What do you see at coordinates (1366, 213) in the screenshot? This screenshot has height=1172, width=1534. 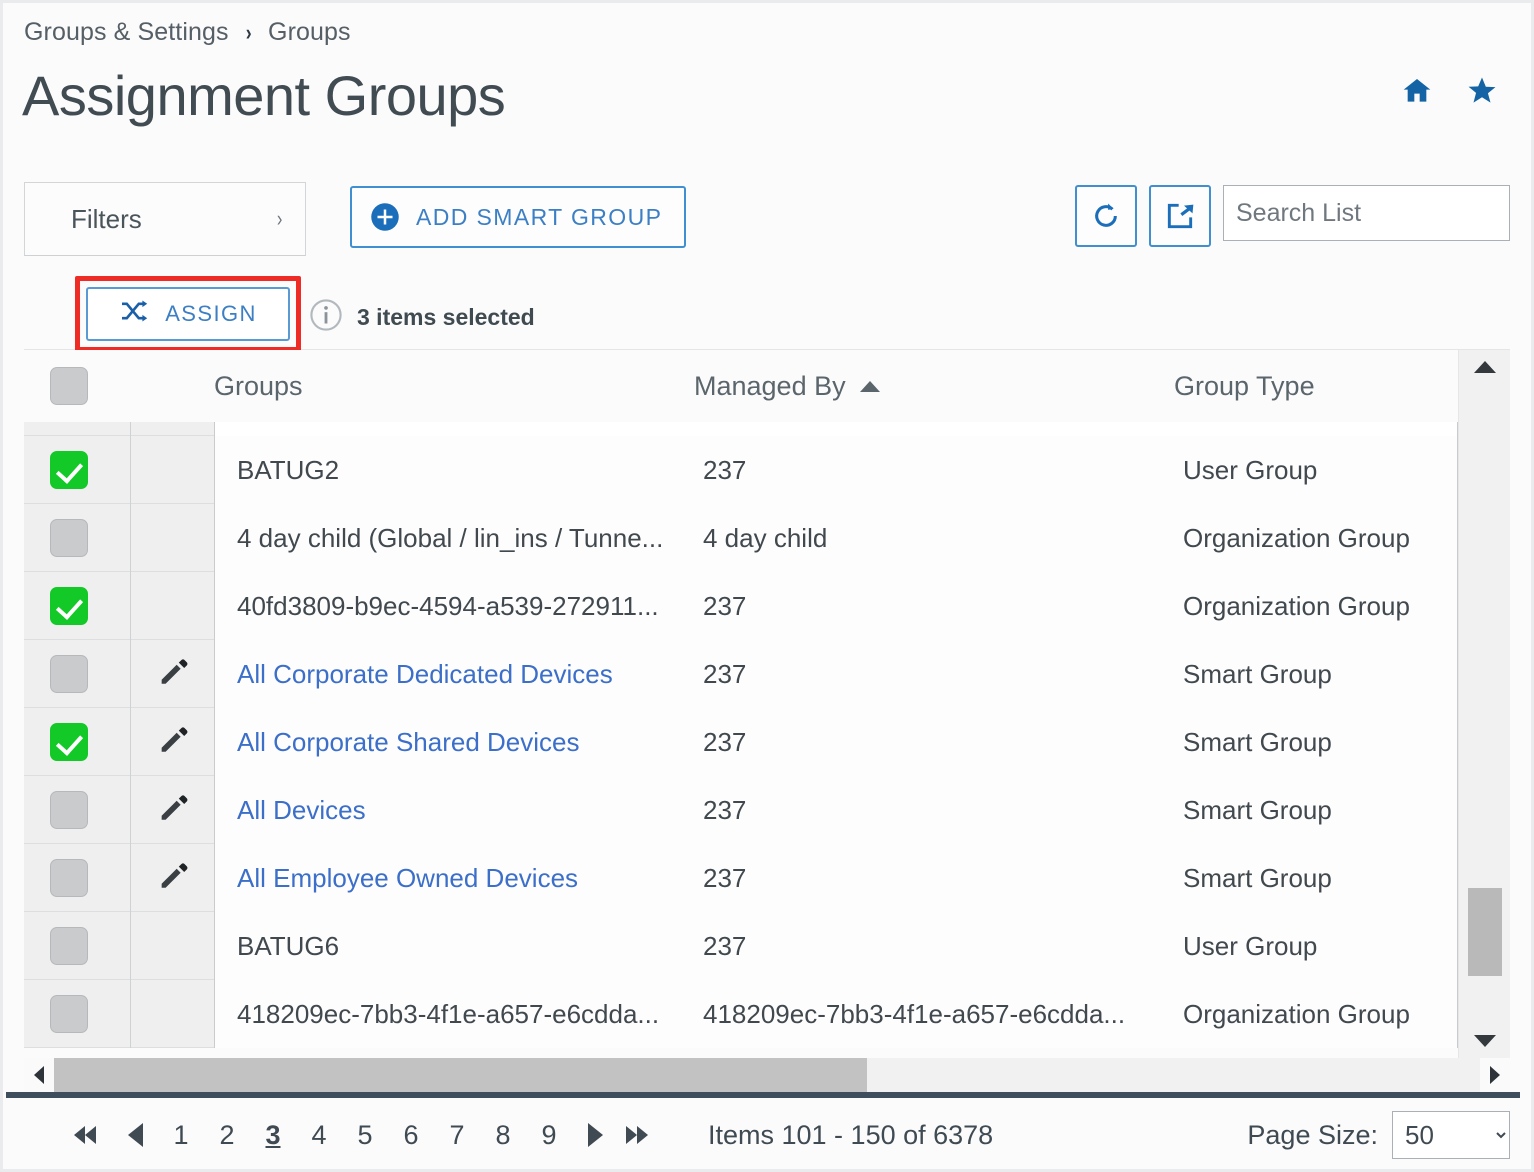 I see `search-input` at bounding box center [1366, 213].